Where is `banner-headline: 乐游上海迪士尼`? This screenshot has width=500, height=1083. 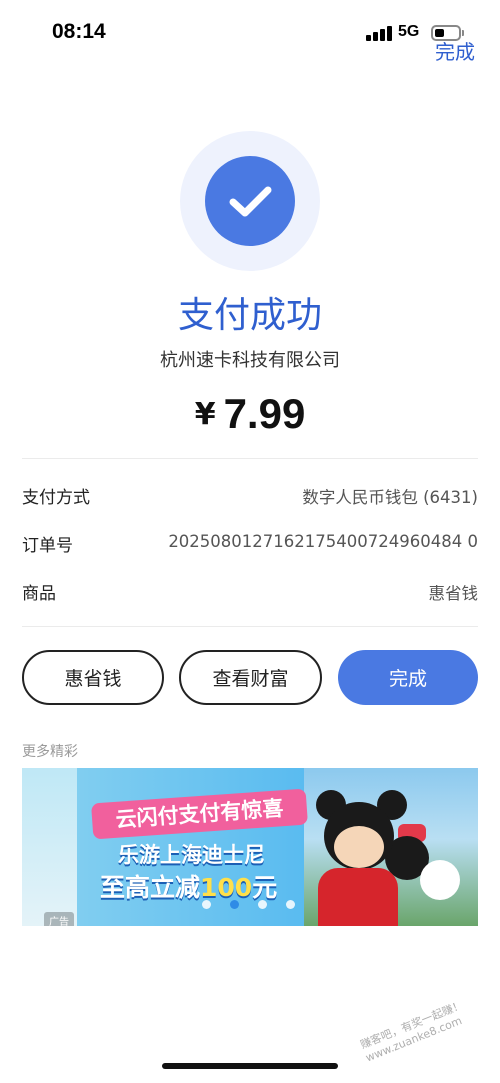
banner-headline: 乐游上海迪士尼 is located at coordinates (191, 855).